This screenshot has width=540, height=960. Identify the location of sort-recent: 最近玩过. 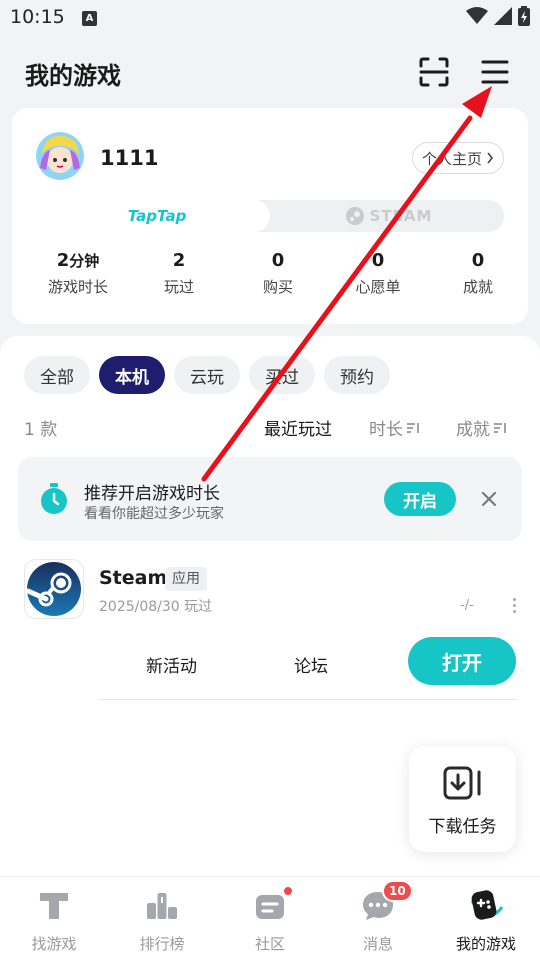
(298, 427).